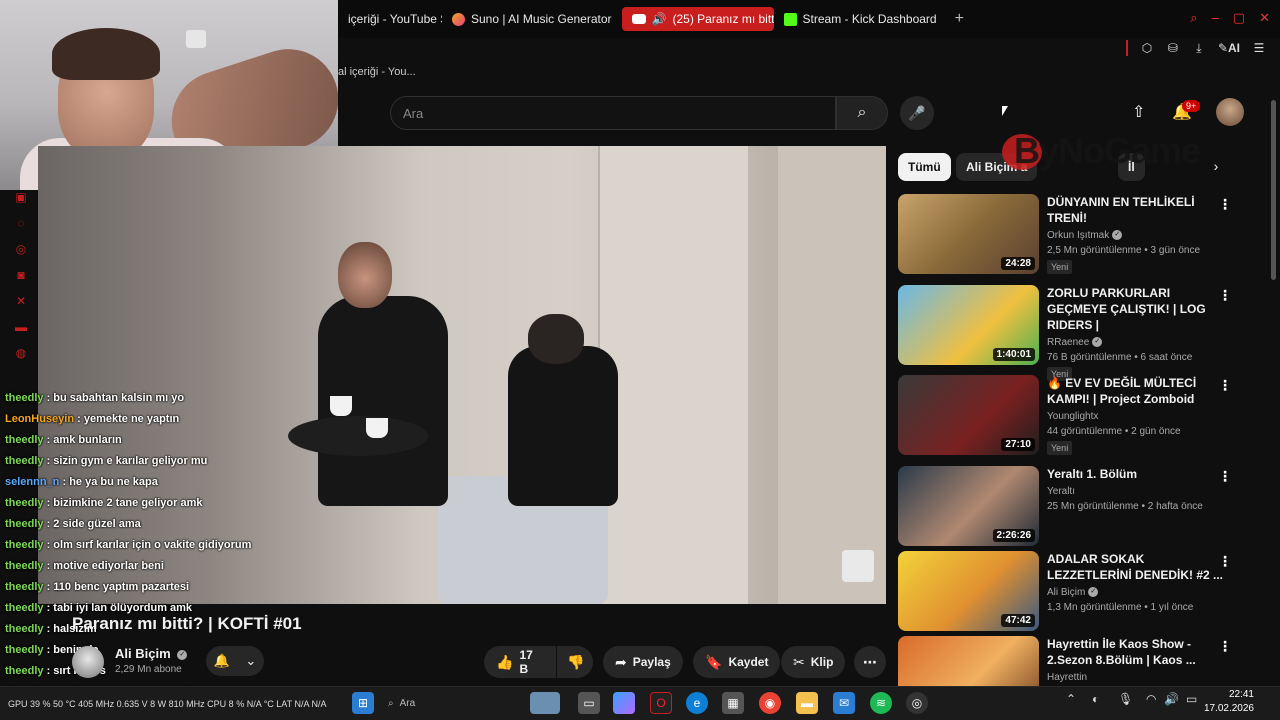  What do you see at coordinates (130, 461) in the screenshot?
I see `chat-text: sizin gym e karılar geliyor mu` at bounding box center [130, 461].